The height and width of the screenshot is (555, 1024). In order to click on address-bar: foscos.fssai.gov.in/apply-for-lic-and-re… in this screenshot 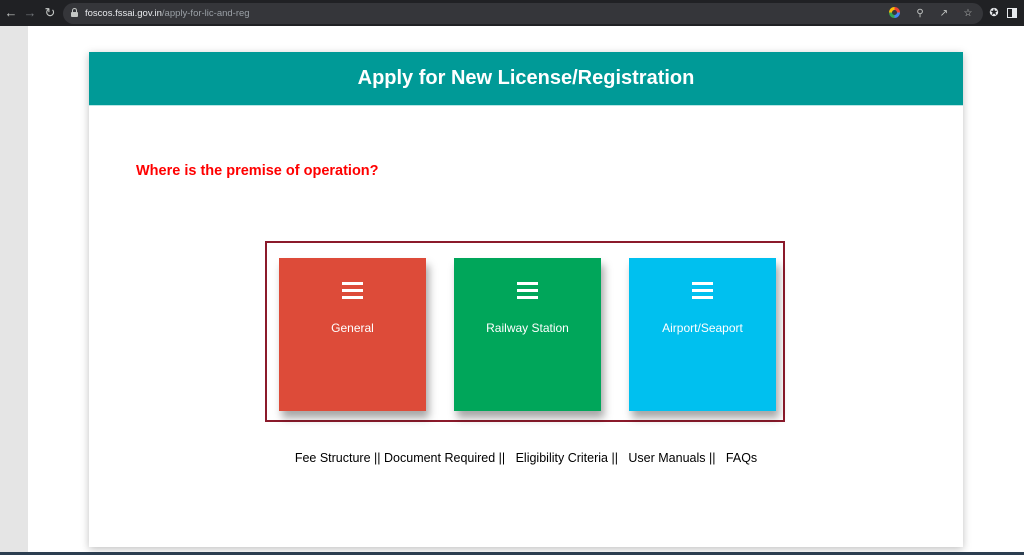, I will do `click(523, 13)`.